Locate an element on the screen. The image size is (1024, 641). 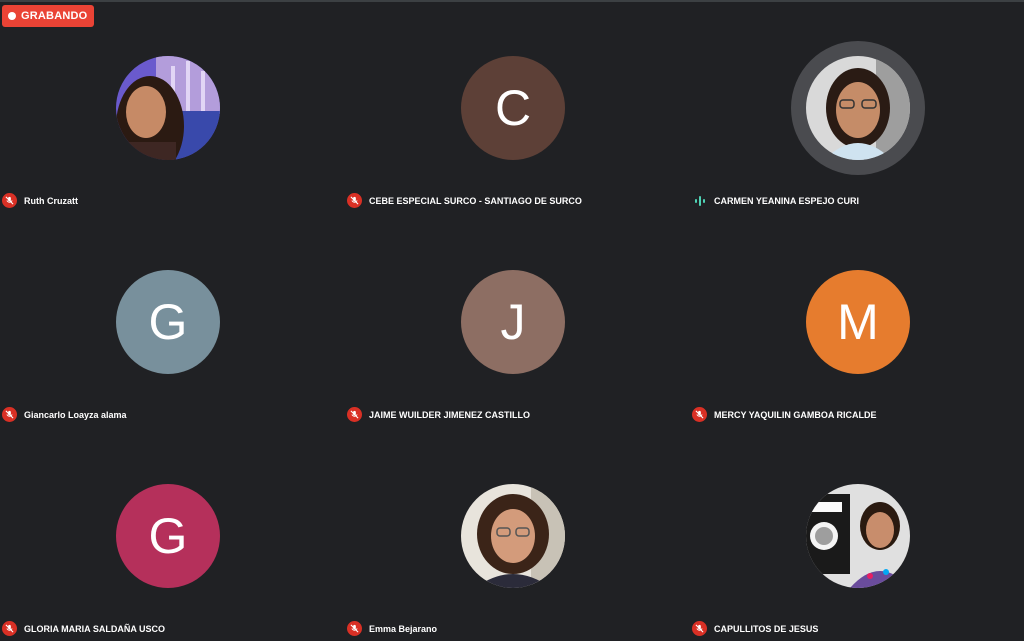
participant-name: JAIME WUILDER JIMENEZ CASTILLO is located at coordinates (450, 414).